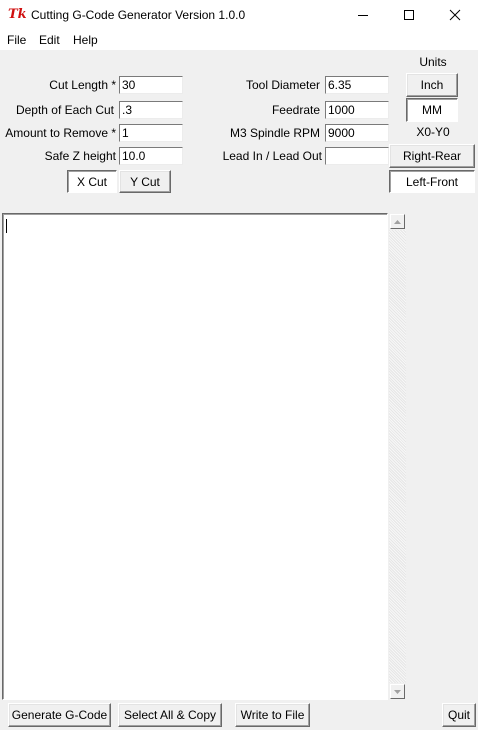  Describe the element at coordinates (85, 40) in the screenshot. I see `menu-help: Help` at that location.